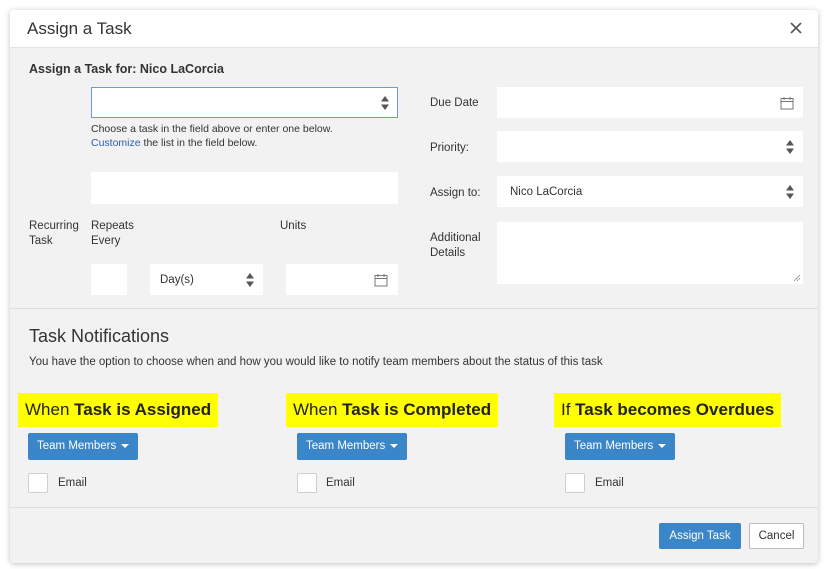 Image resolution: width=828 pixels, height=569 pixels. I want to click on when-assigned-heading: When Task is Assigned, so click(118, 410).